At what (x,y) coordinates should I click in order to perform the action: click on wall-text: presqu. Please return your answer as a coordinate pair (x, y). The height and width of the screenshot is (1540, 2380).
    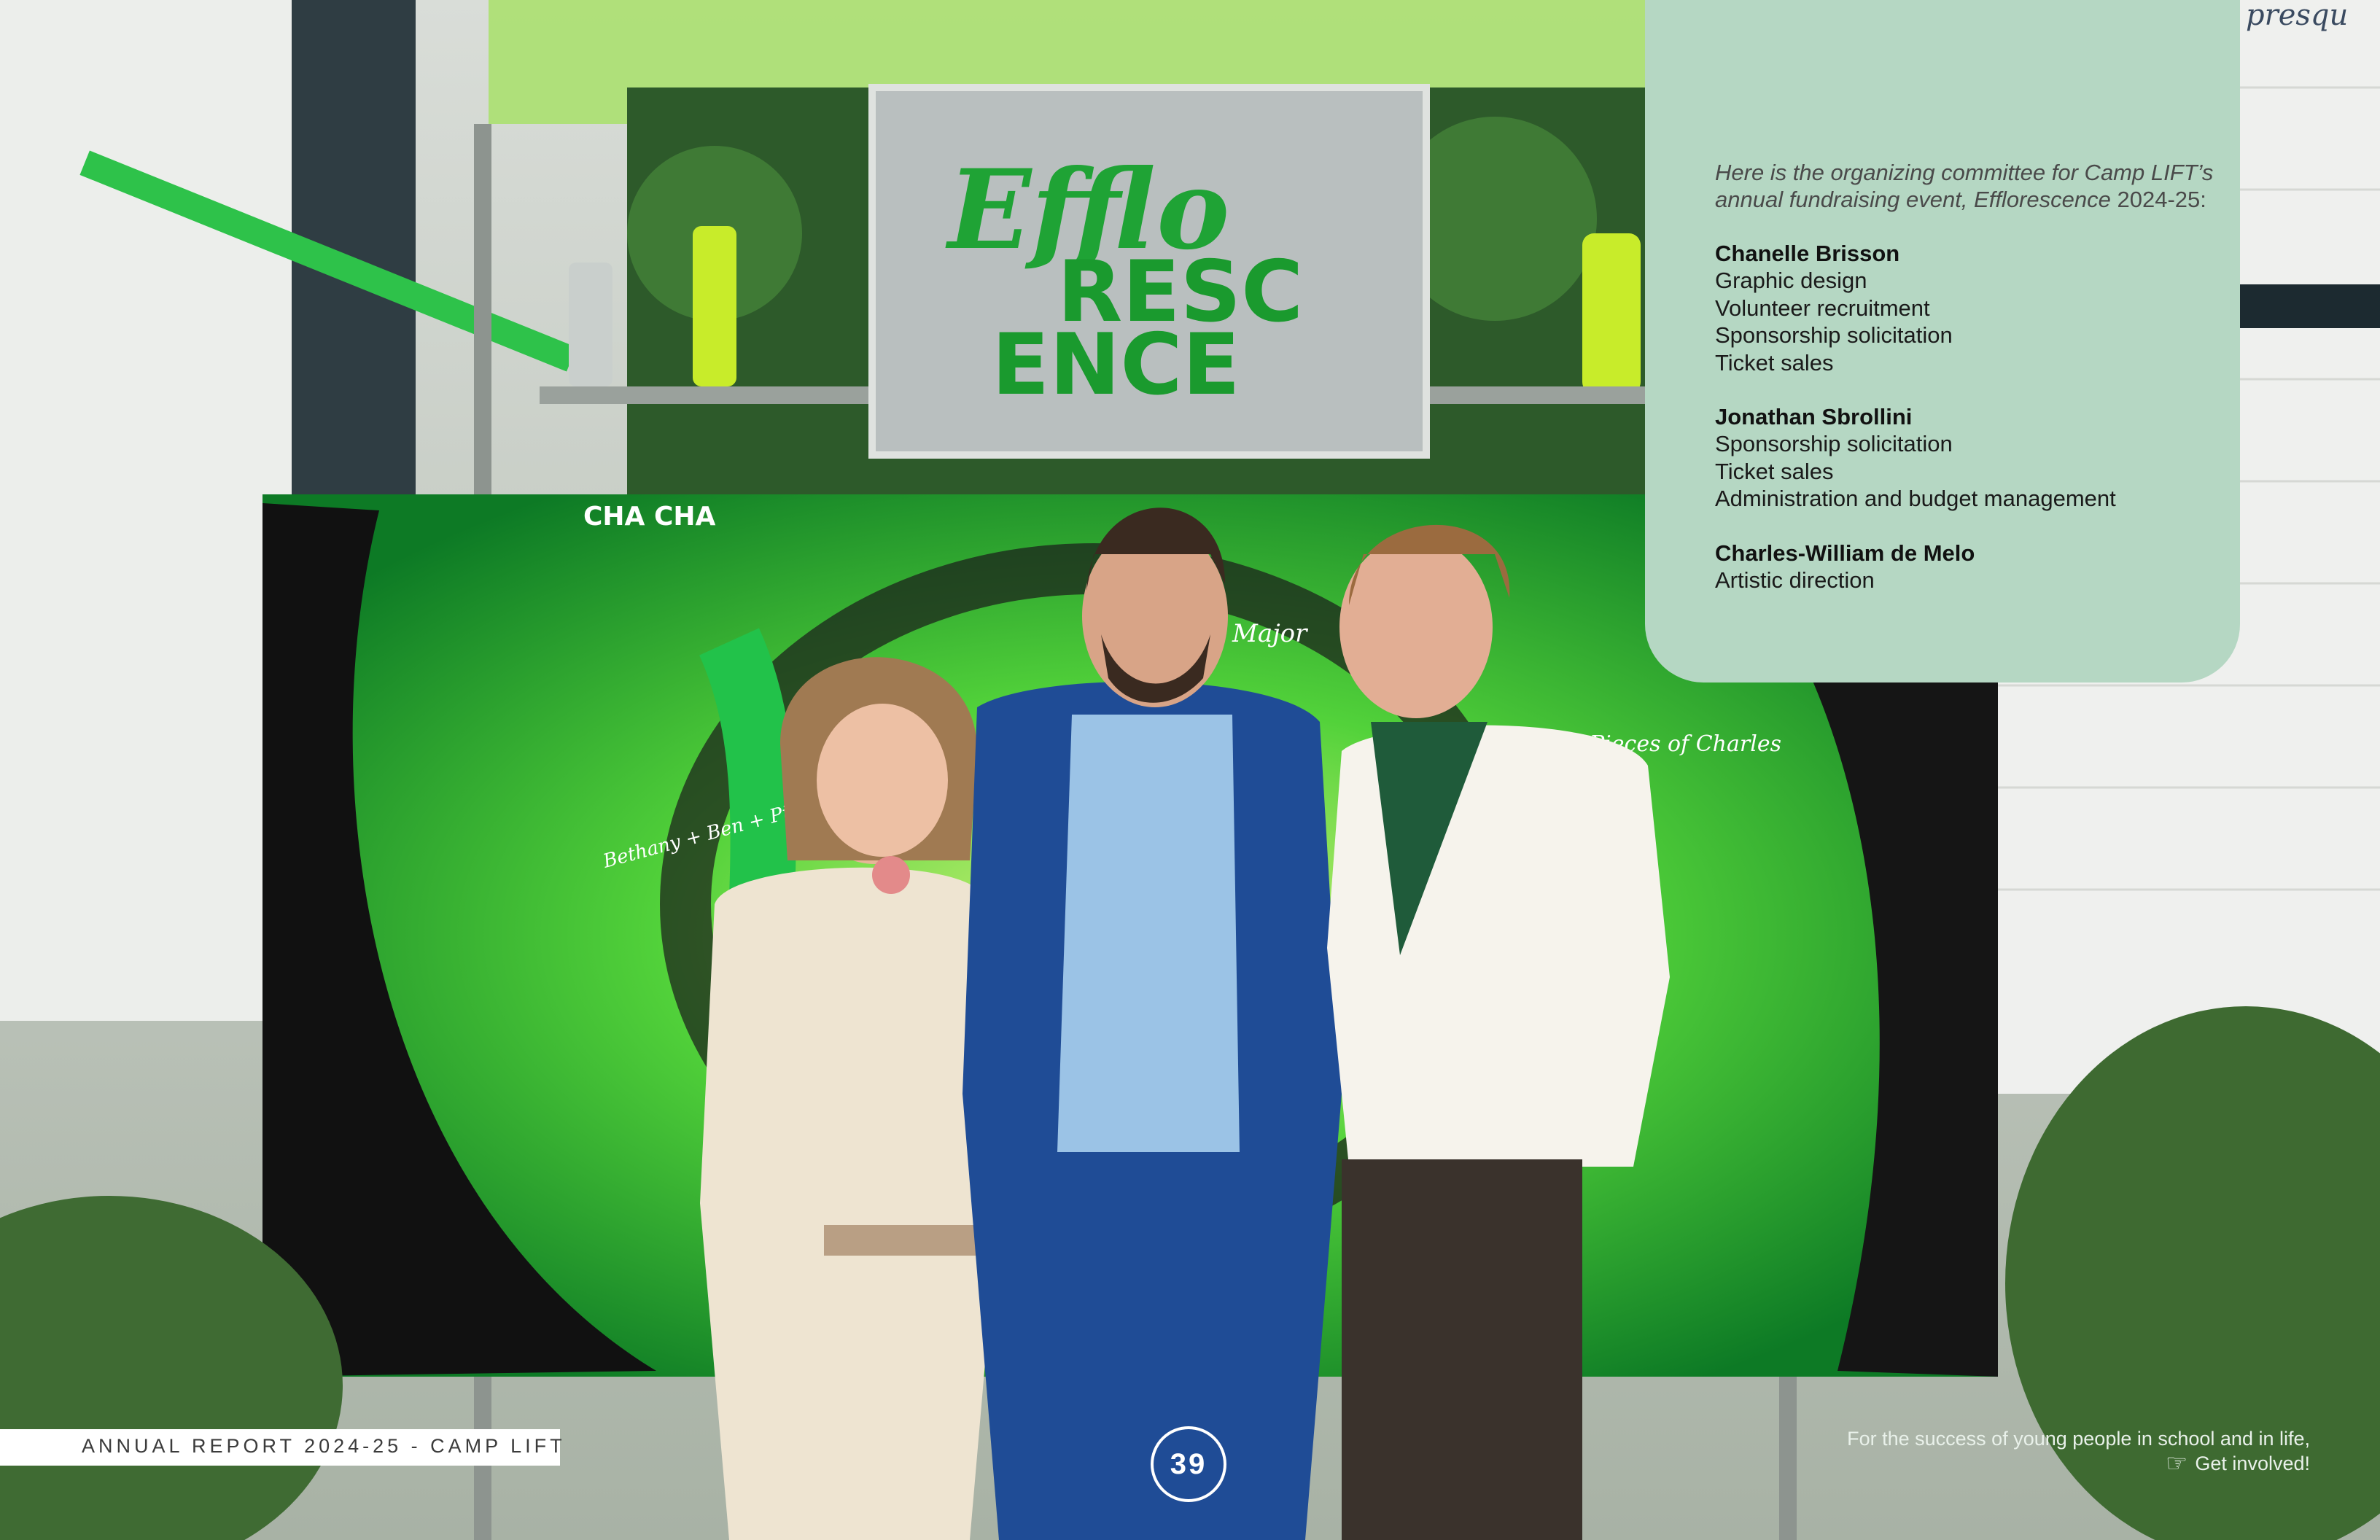
    Looking at the image, I should click on (2297, 16).